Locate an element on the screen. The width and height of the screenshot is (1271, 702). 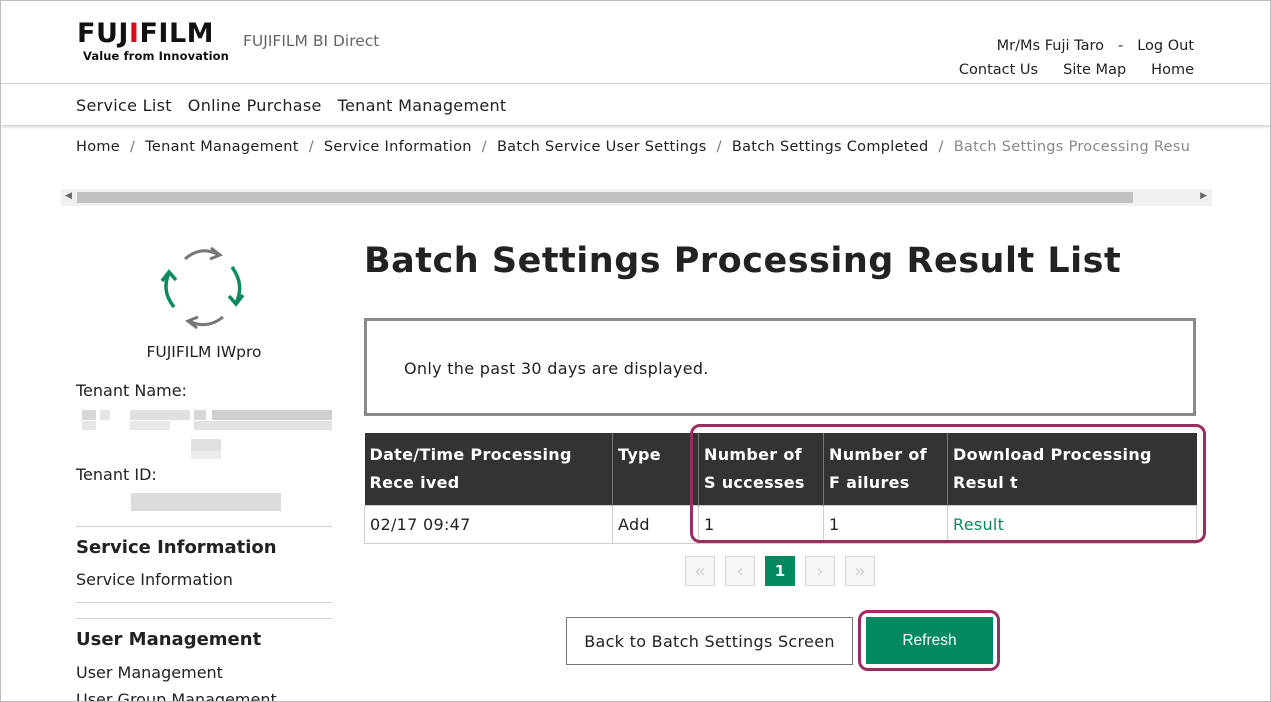
scroll-left-icon: ◀ is located at coordinates (68, 196).